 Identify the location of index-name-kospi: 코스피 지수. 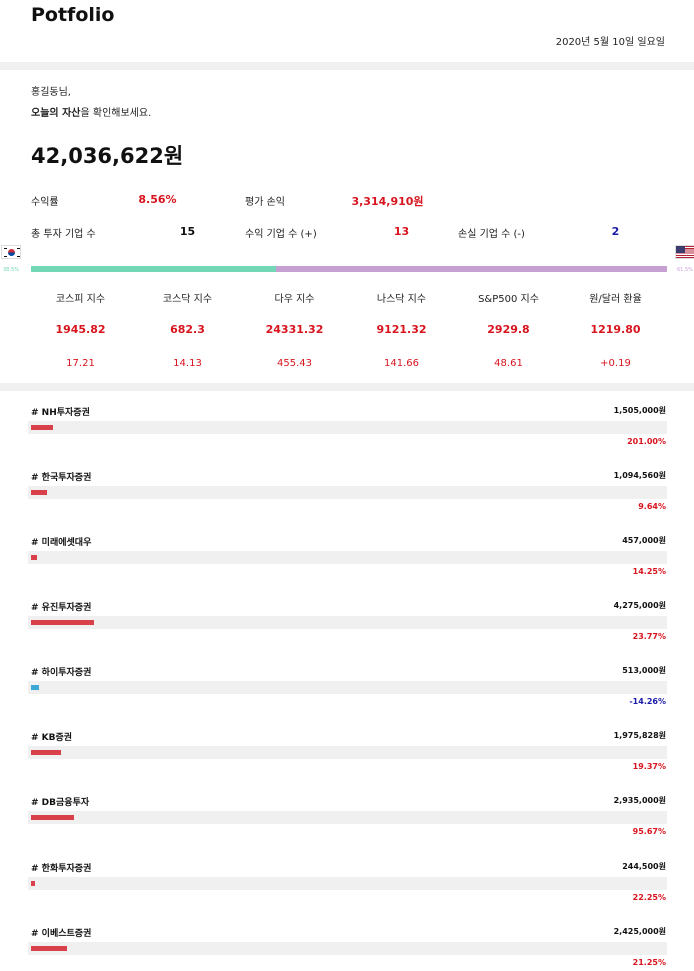
(80, 299).